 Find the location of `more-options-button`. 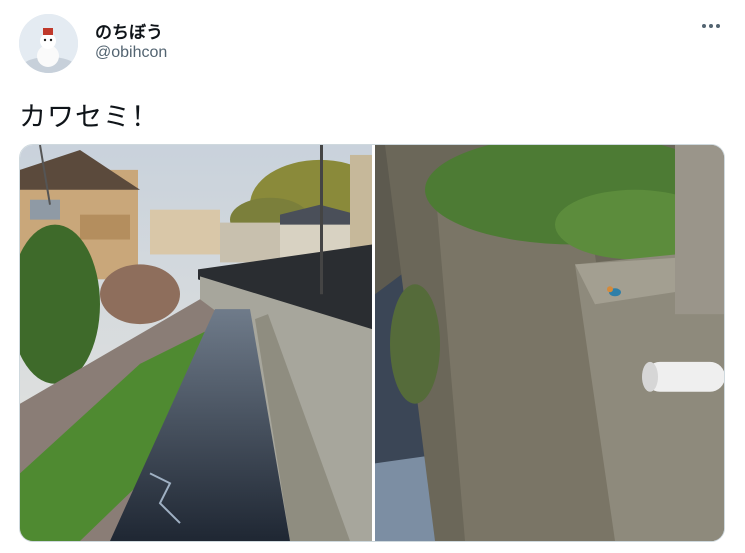

more-options-button is located at coordinates (711, 26).